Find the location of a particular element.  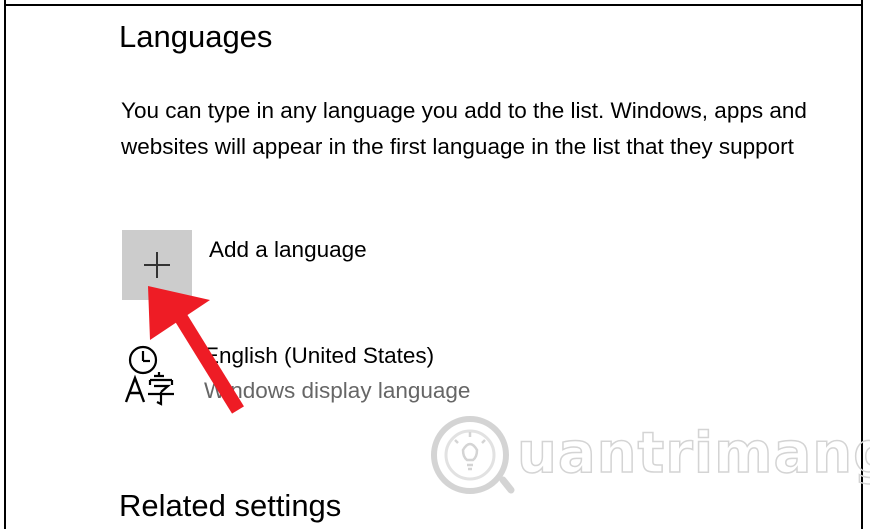

languages-heading: Languages is located at coordinates (196, 36).